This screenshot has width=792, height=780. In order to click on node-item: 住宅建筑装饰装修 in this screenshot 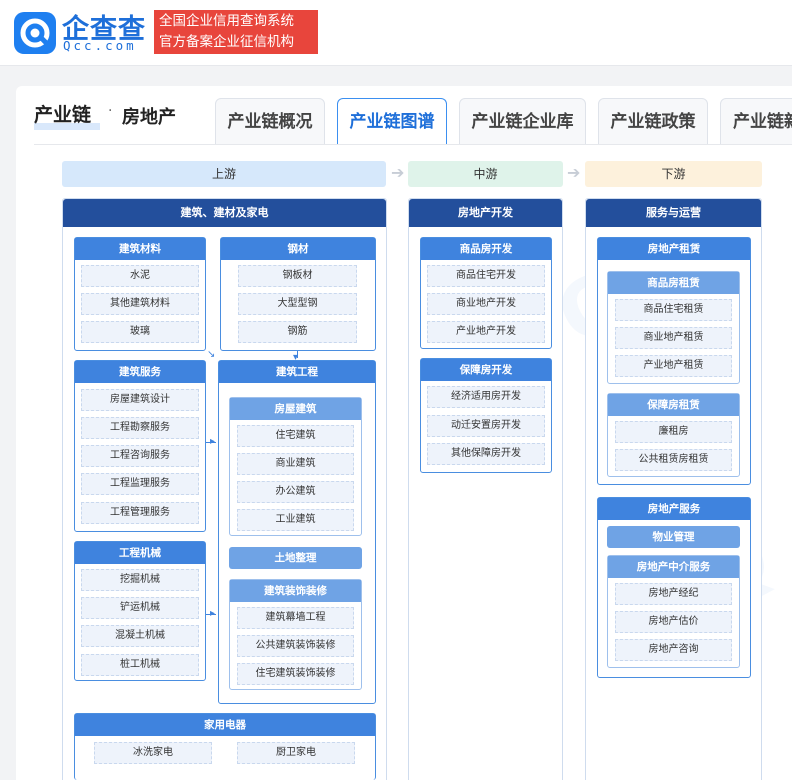, I will do `click(295, 674)`.